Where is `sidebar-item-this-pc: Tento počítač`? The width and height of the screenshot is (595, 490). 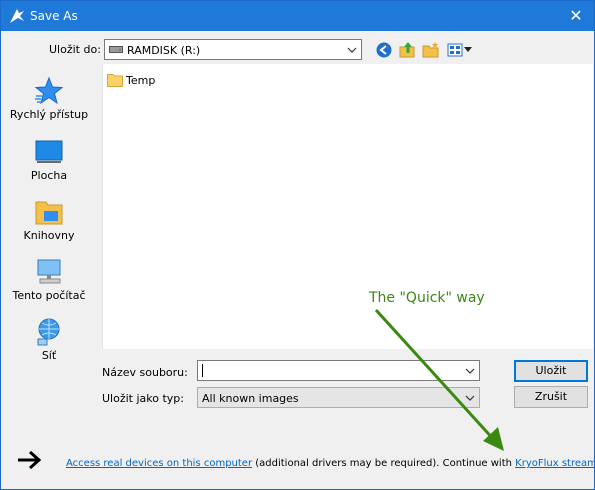 sidebar-item-this-pc: Tento počítač is located at coordinates (49, 282).